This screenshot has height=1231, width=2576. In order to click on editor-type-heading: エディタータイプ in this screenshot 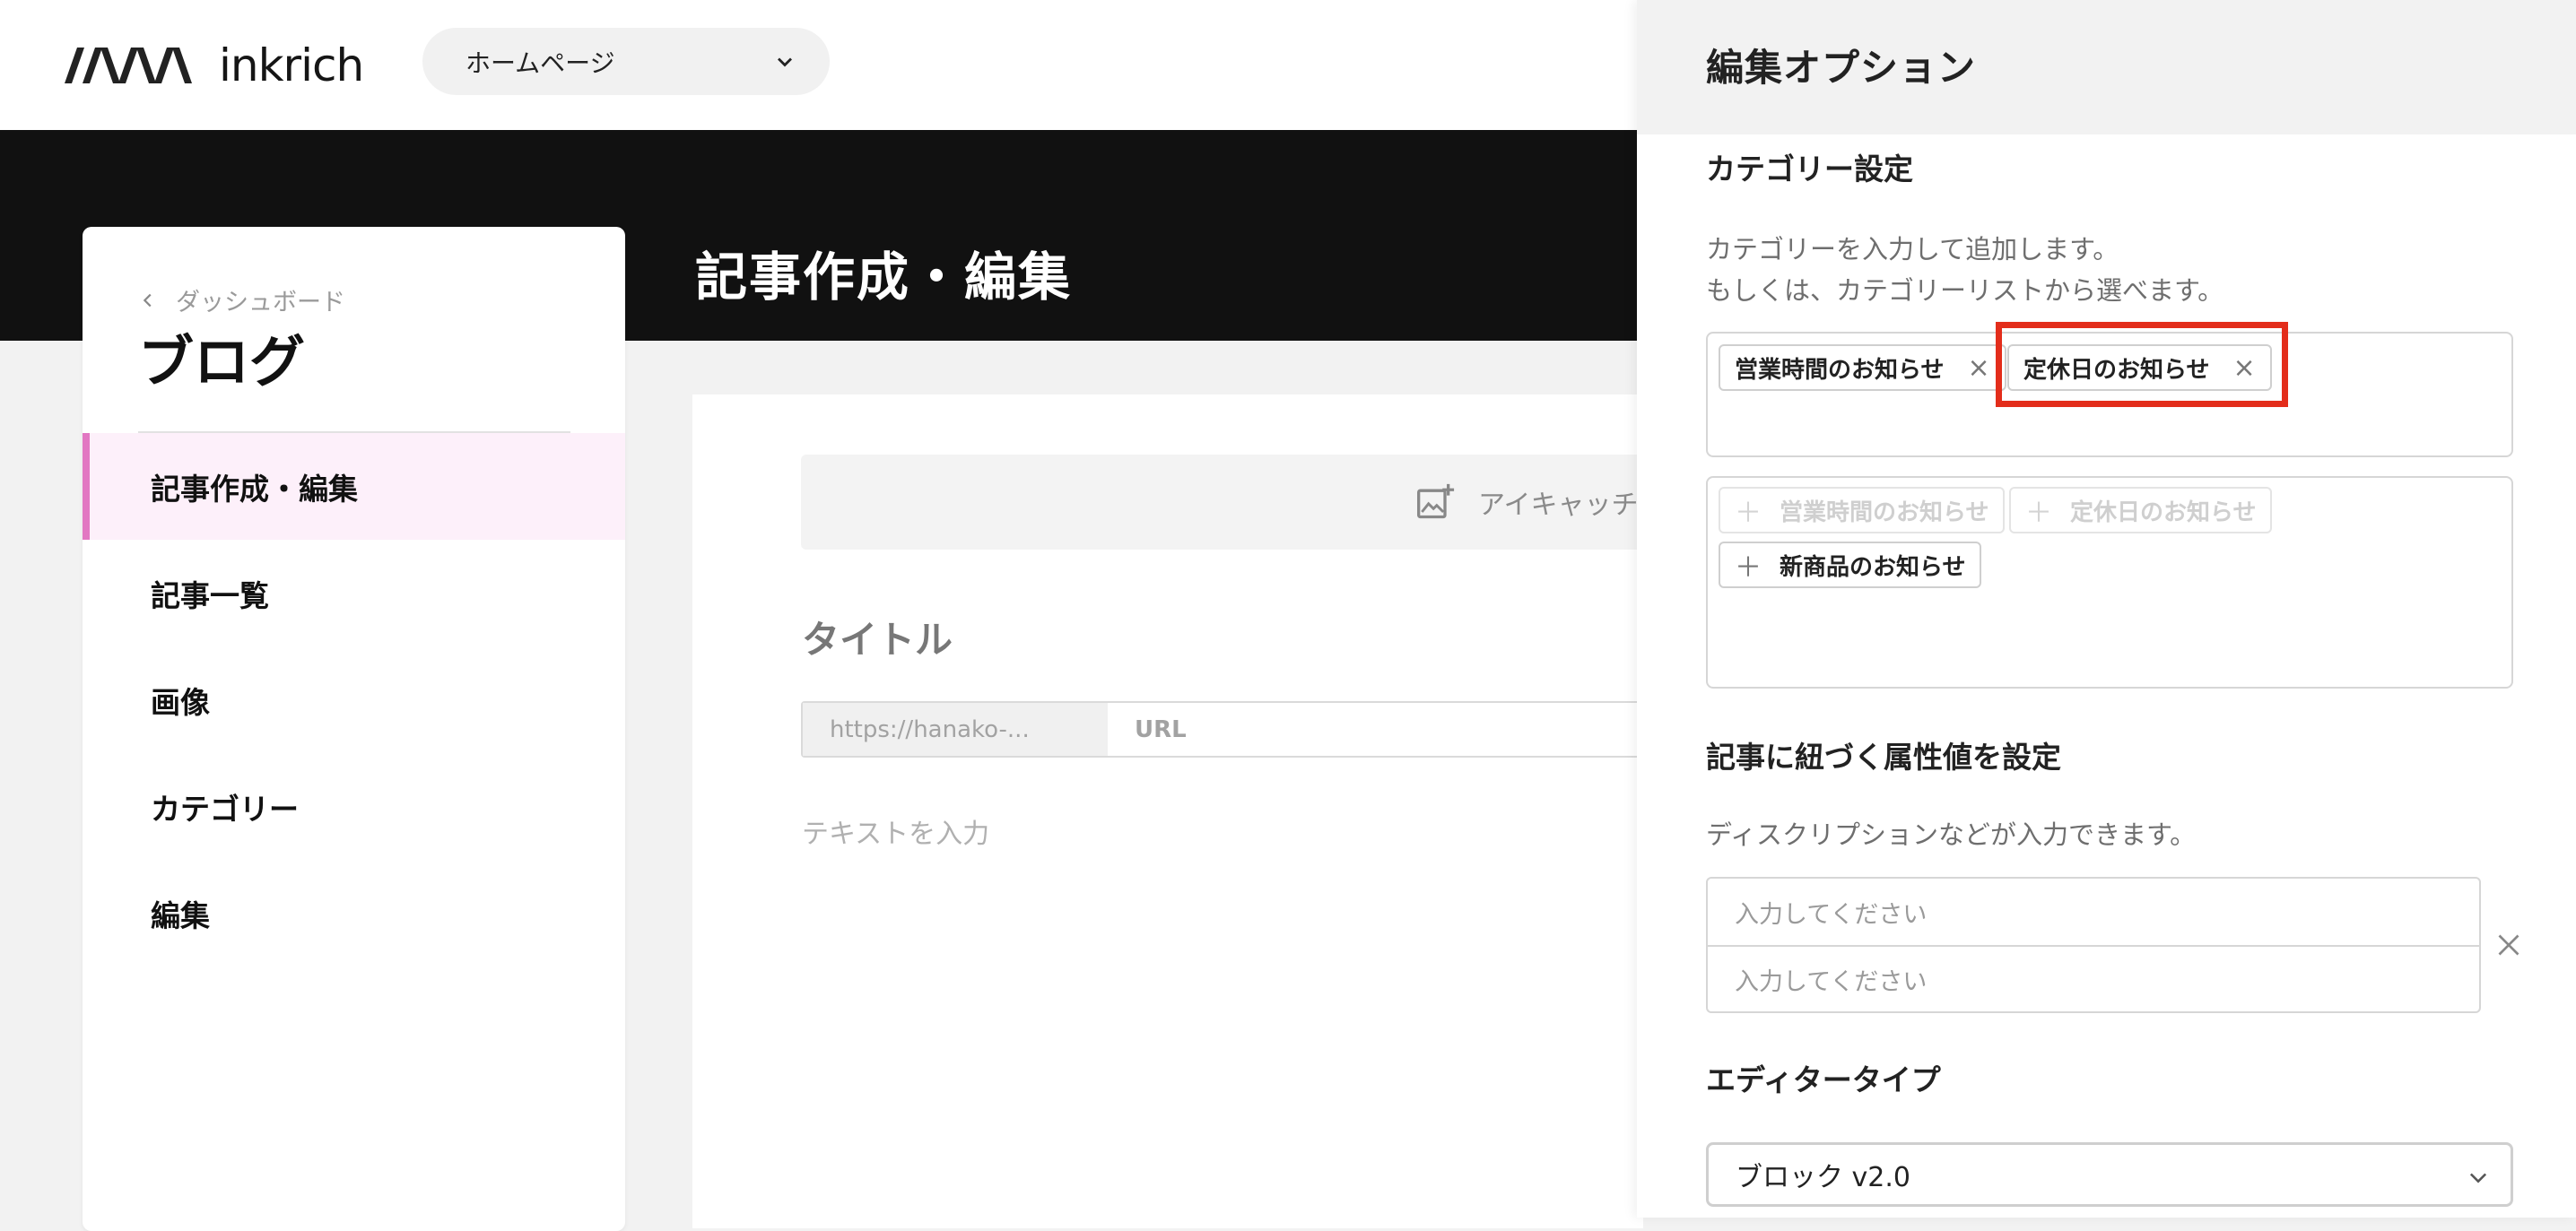, I will do `click(1823, 1079)`.